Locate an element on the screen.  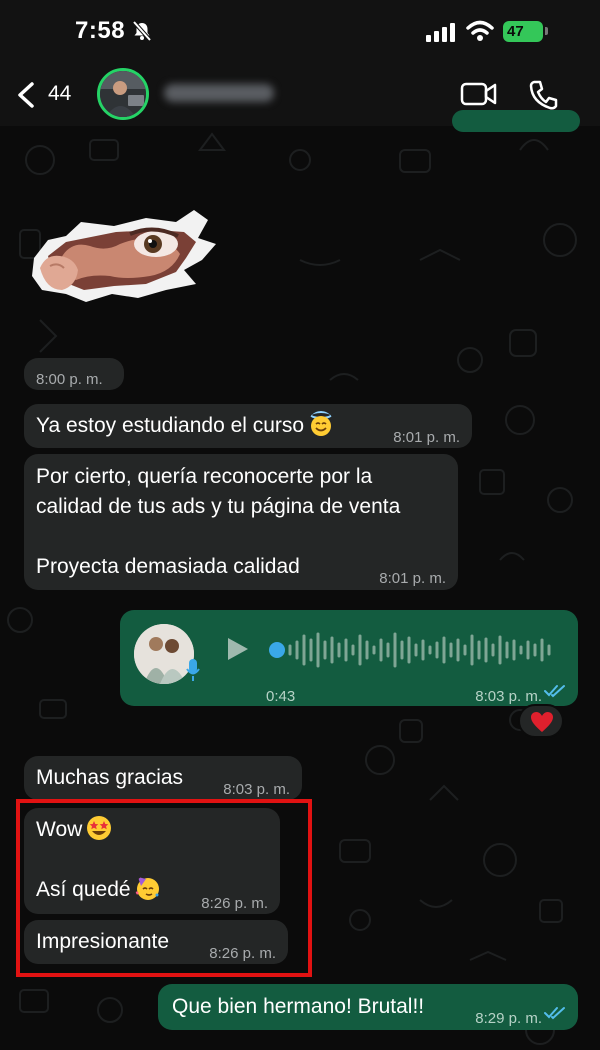
status-time: 7:58 is located at coordinates (100, 30).